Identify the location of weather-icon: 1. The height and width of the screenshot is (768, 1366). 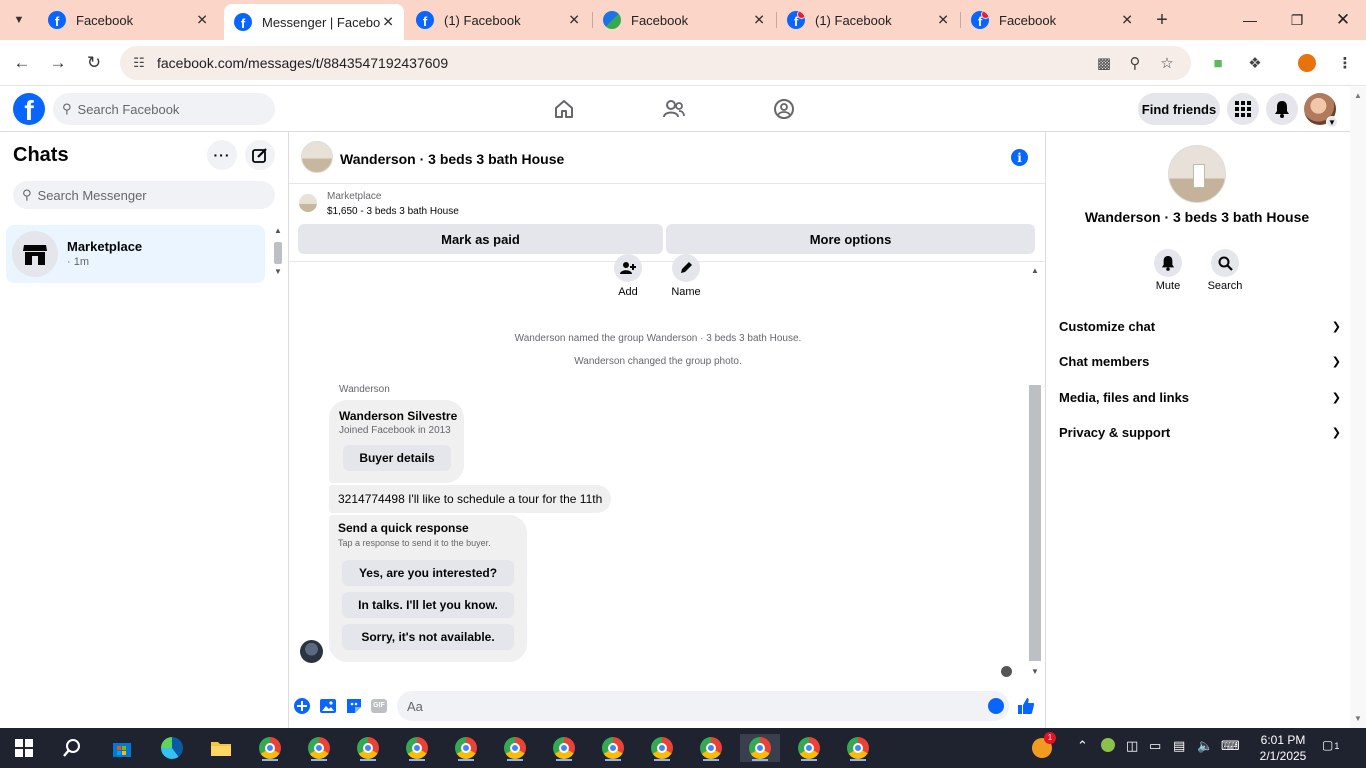
(1042, 747).